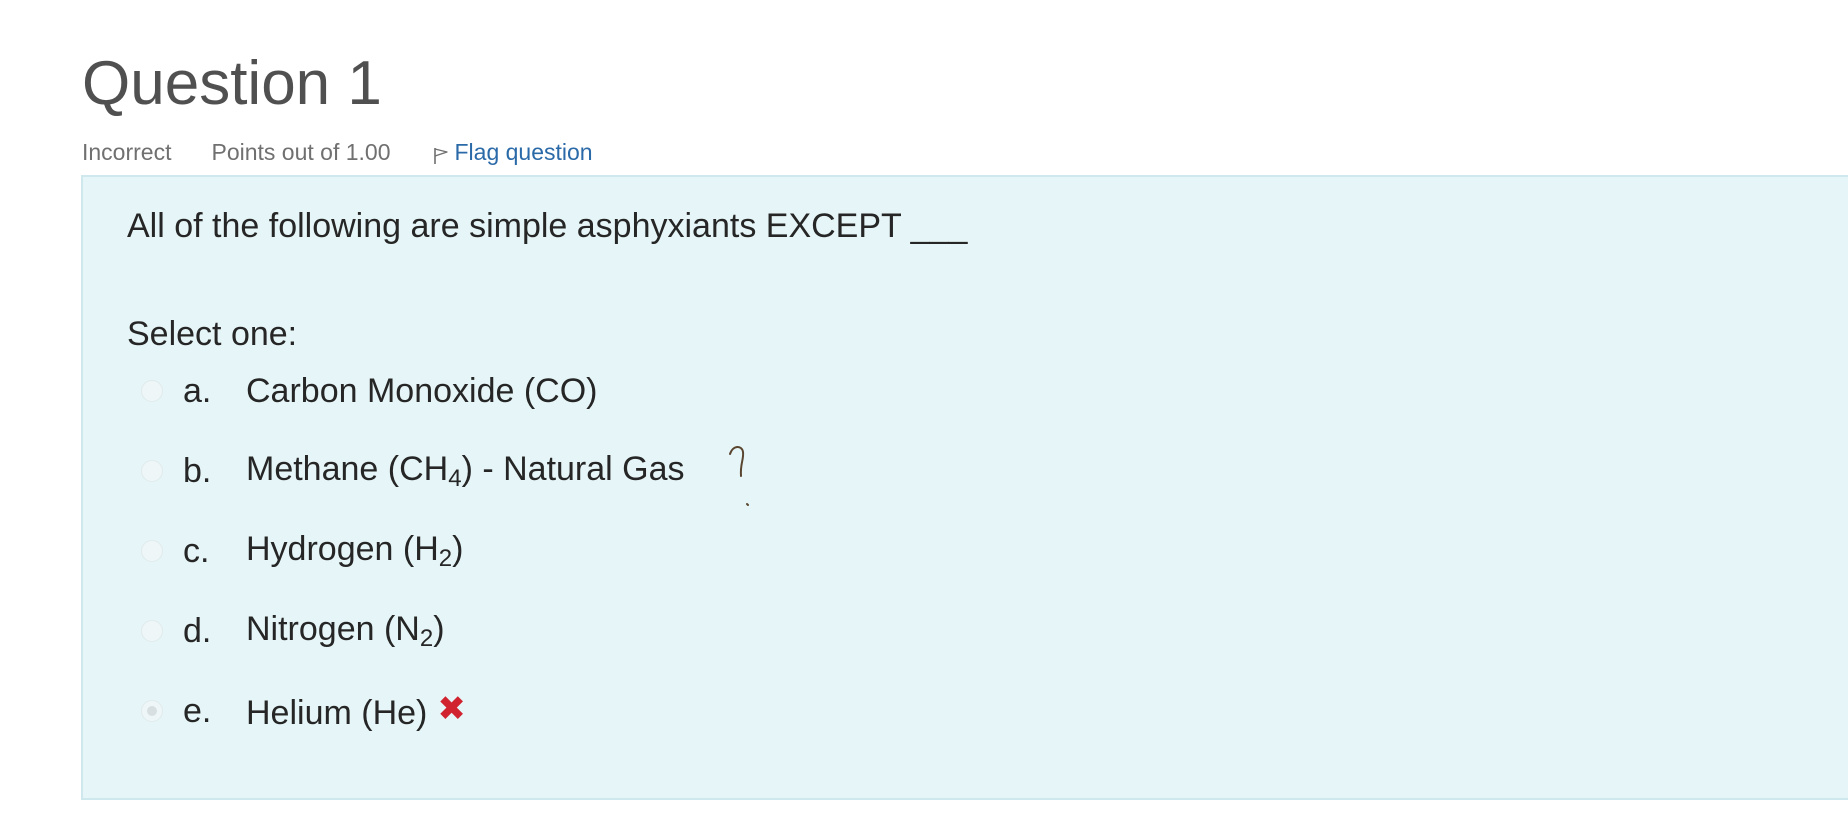 The width and height of the screenshot is (1848, 825). I want to click on answer-option-e: e. Helium (He) ✖, so click(591, 711).